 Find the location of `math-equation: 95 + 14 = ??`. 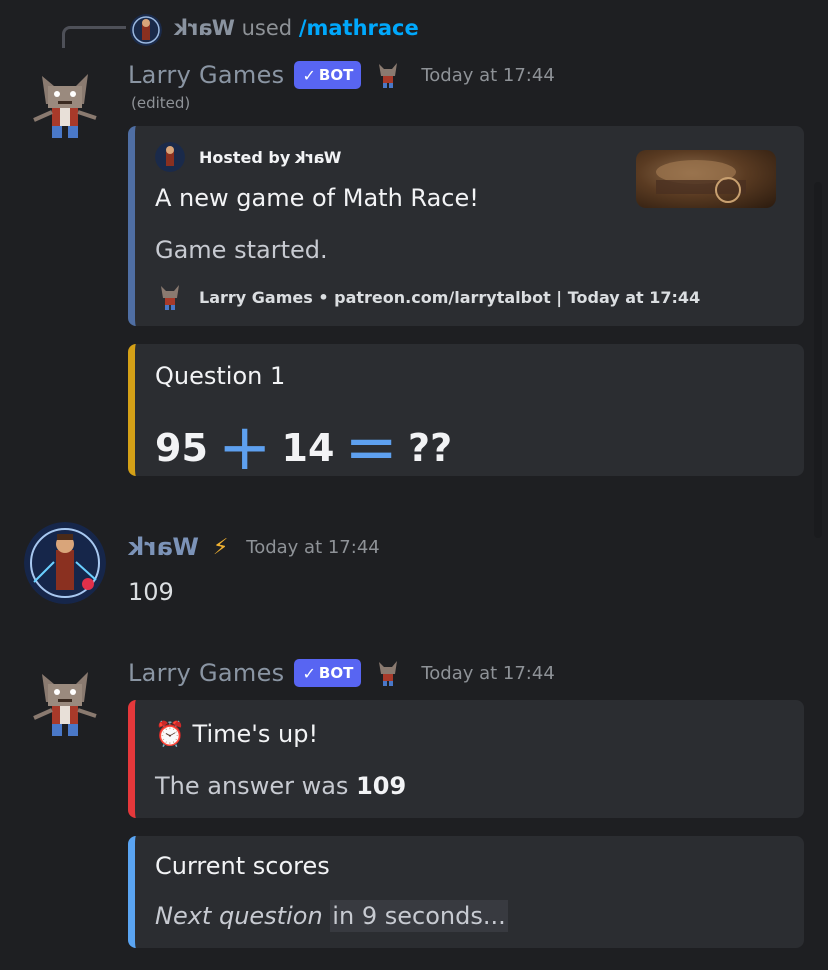

math-equation: 95 + 14 = ?? is located at coordinates (303, 448).